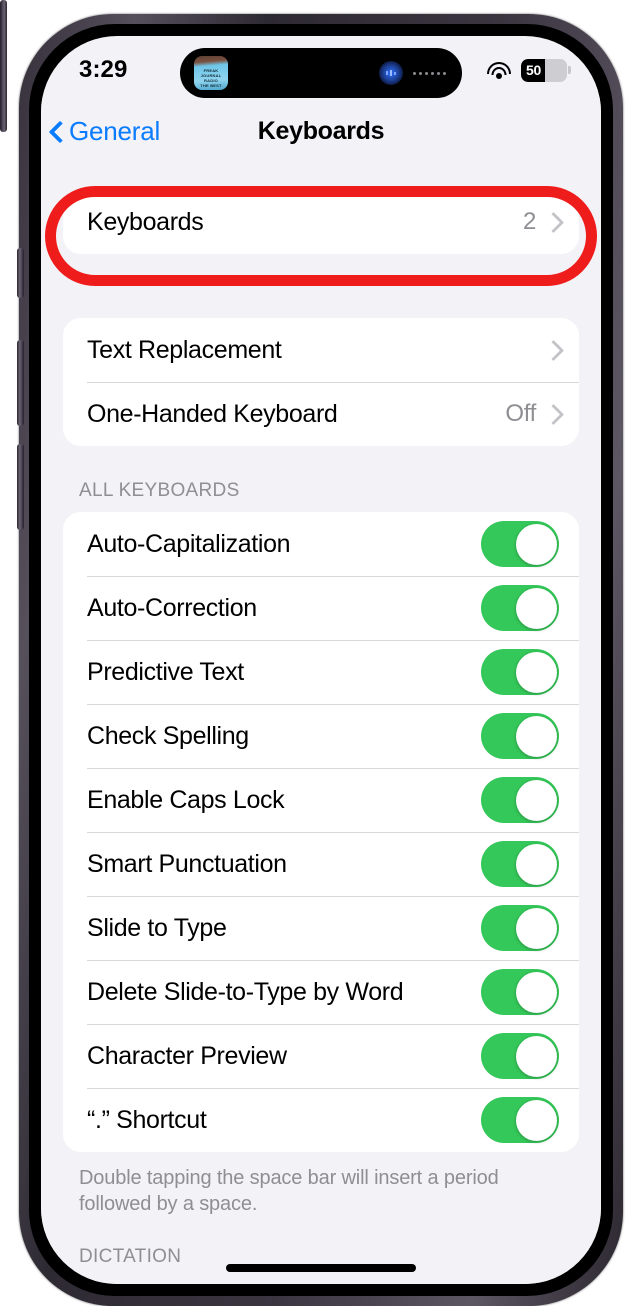  I want to click on row-label: Auto-Capitalization, so click(189, 543).